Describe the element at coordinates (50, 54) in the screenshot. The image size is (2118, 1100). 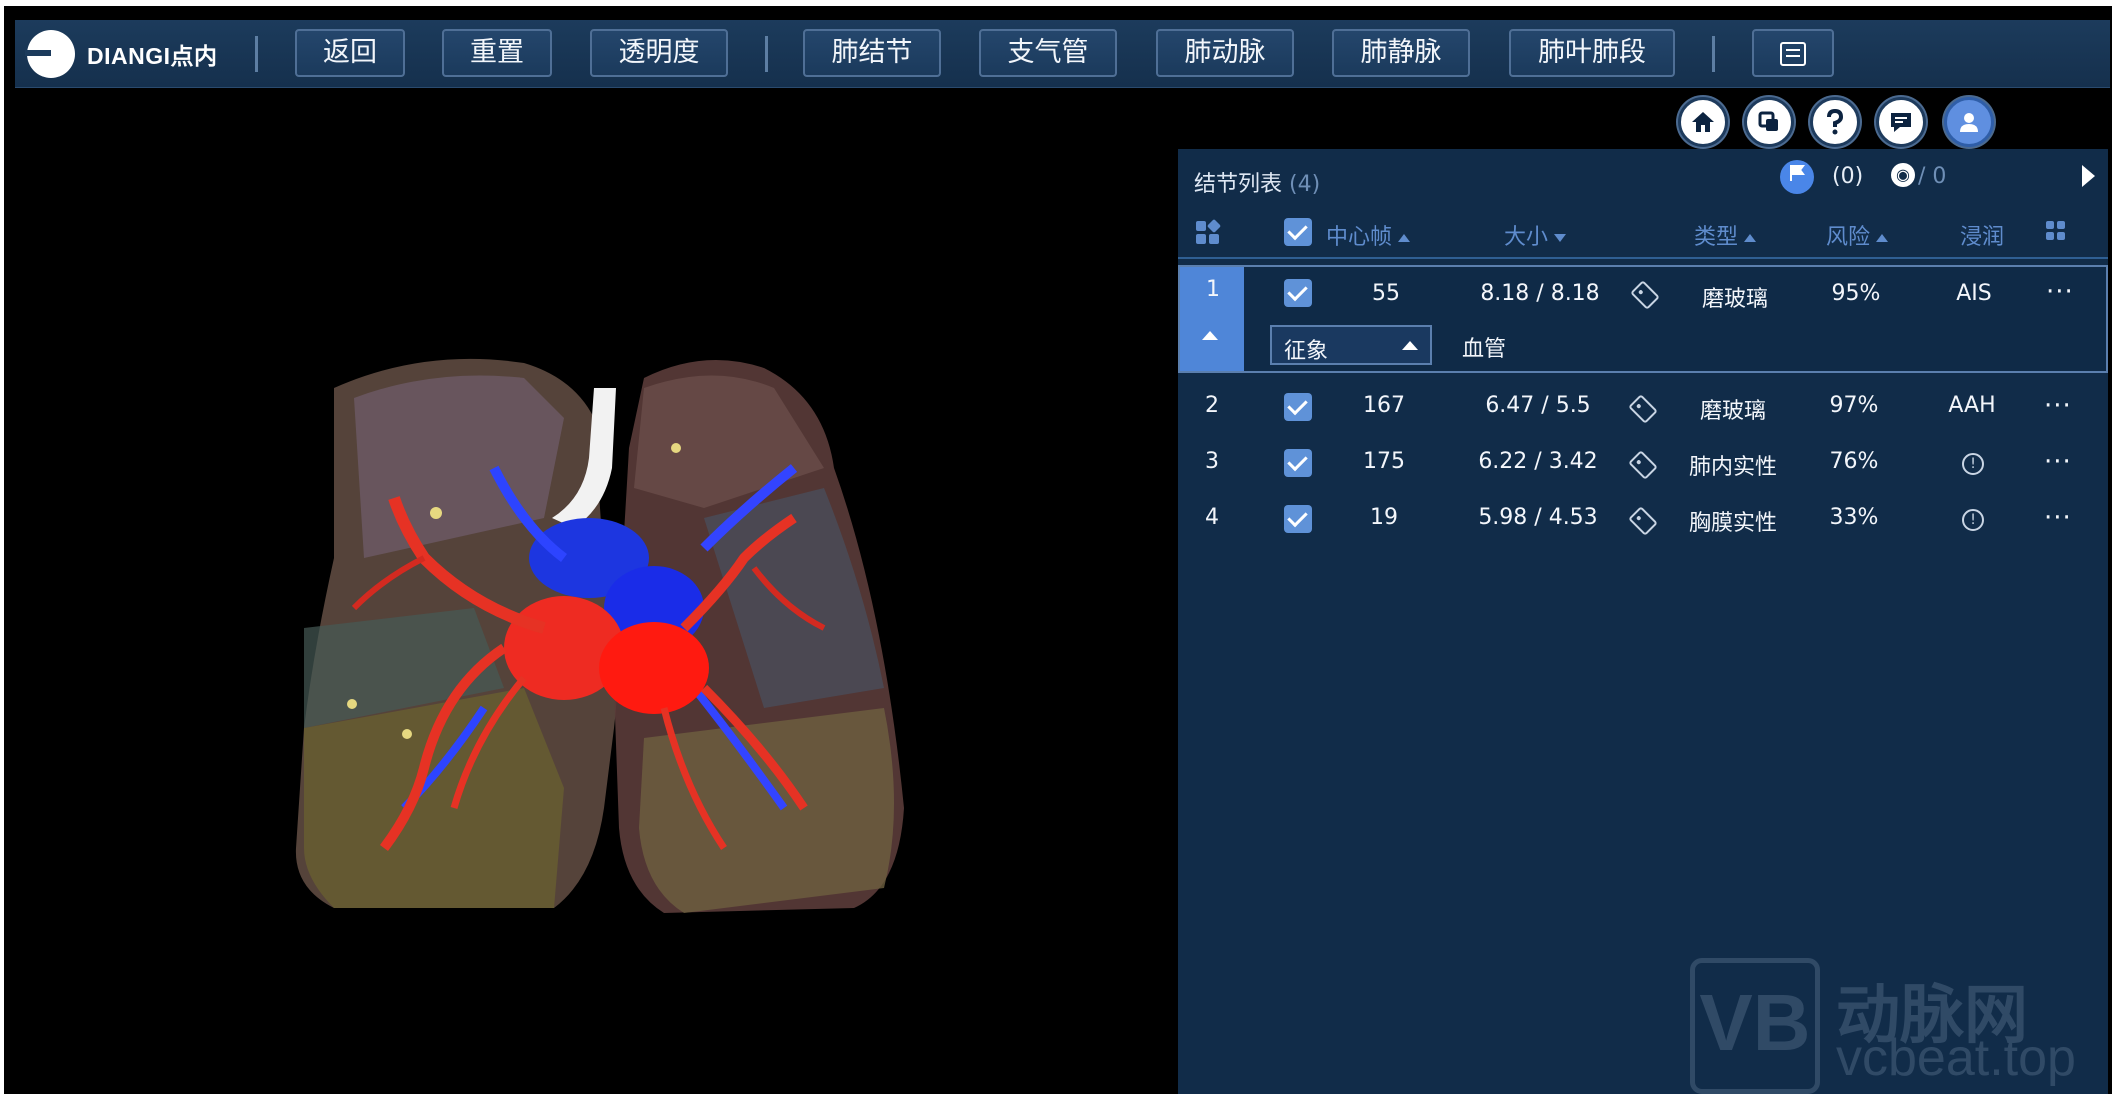
I see `logo-mark-icon` at that location.